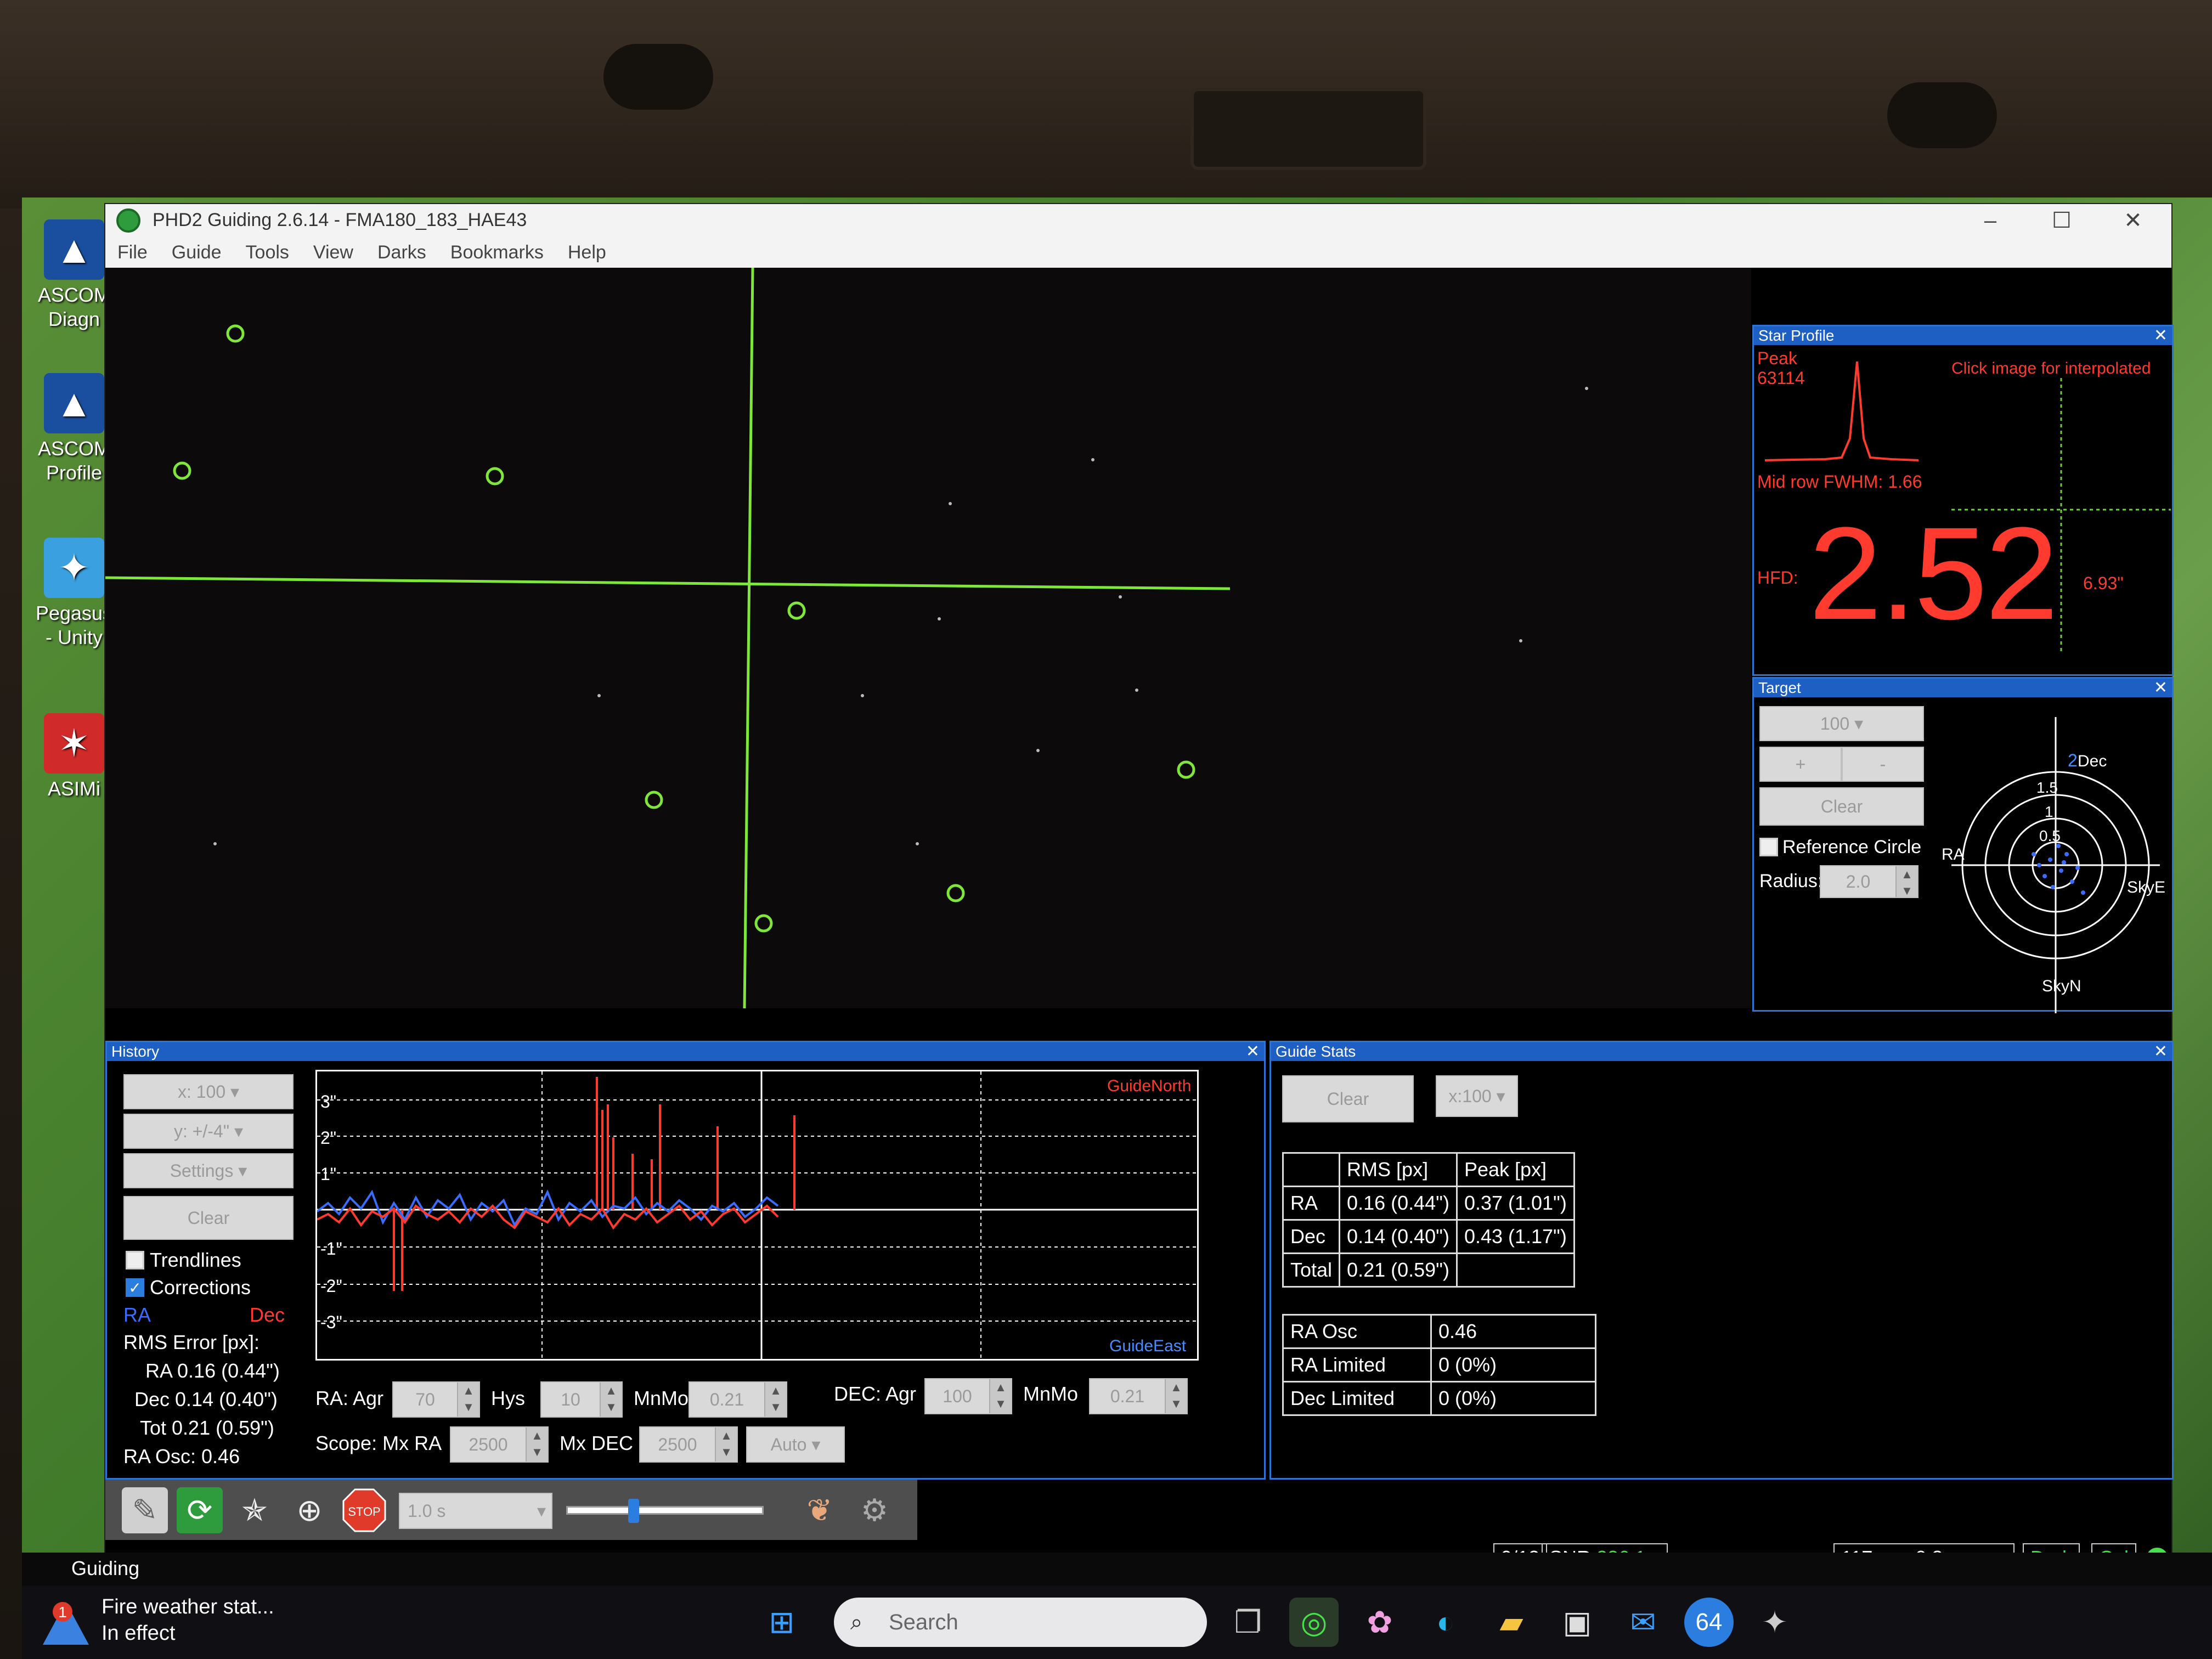  What do you see at coordinates (738, 1400) in the screenshot?
I see `ra-min-move-stepper: 0.21 ▲ ▼` at bounding box center [738, 1400].